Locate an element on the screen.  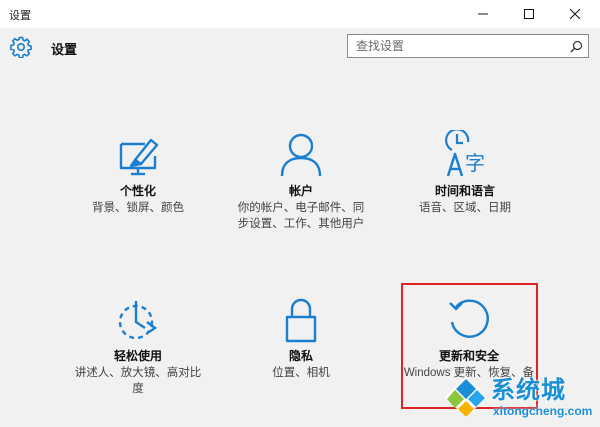
maximize-button is located at coordinates (529, 14).